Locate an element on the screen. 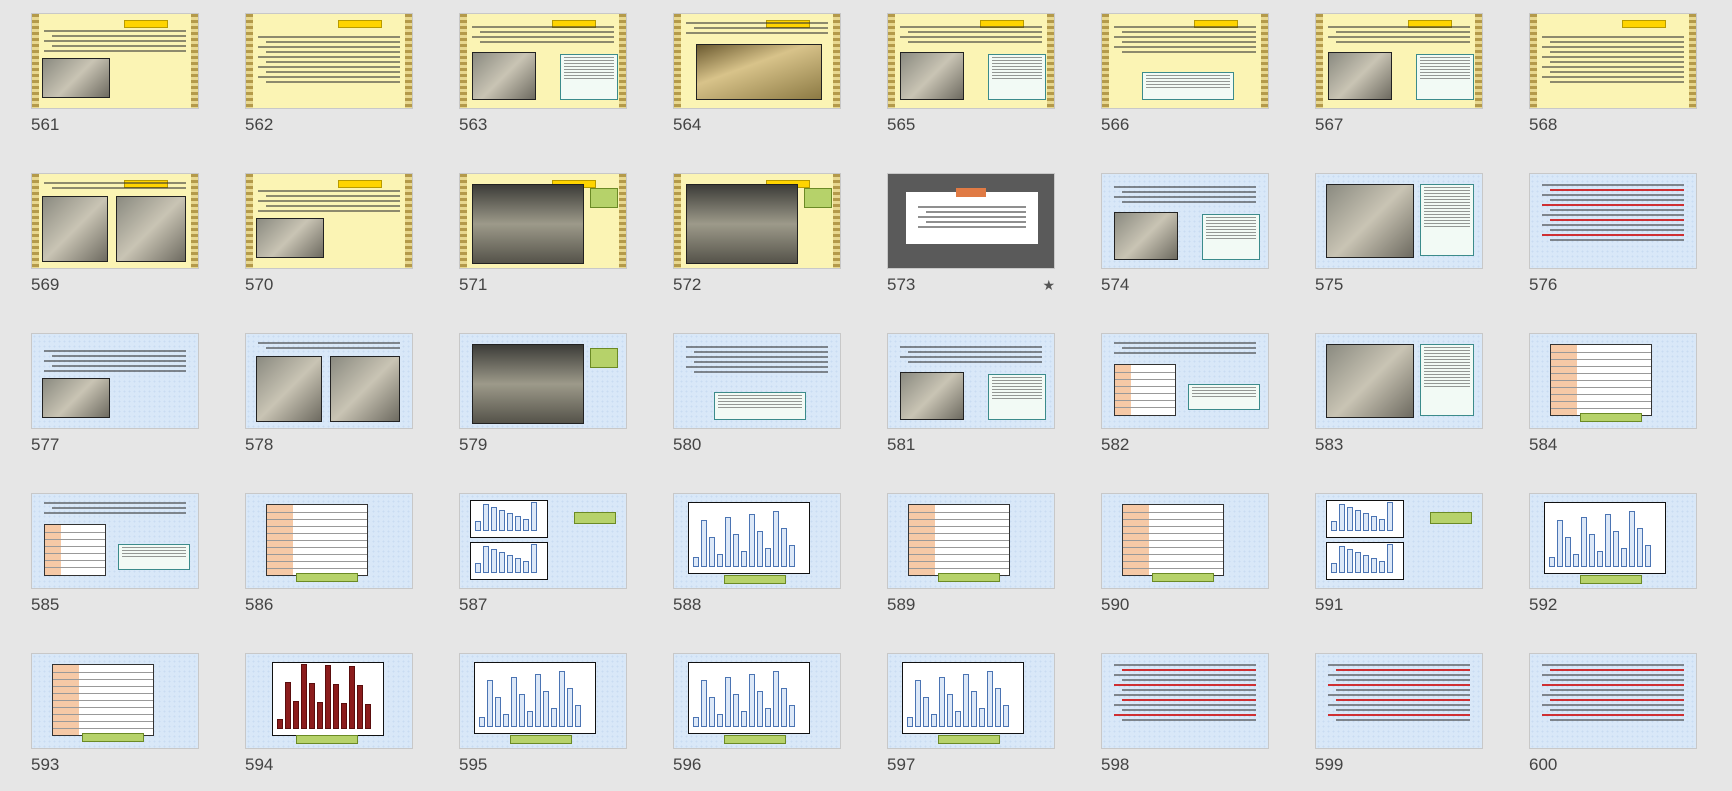  slide-number: 567 is located at coordinates (1329, 124).